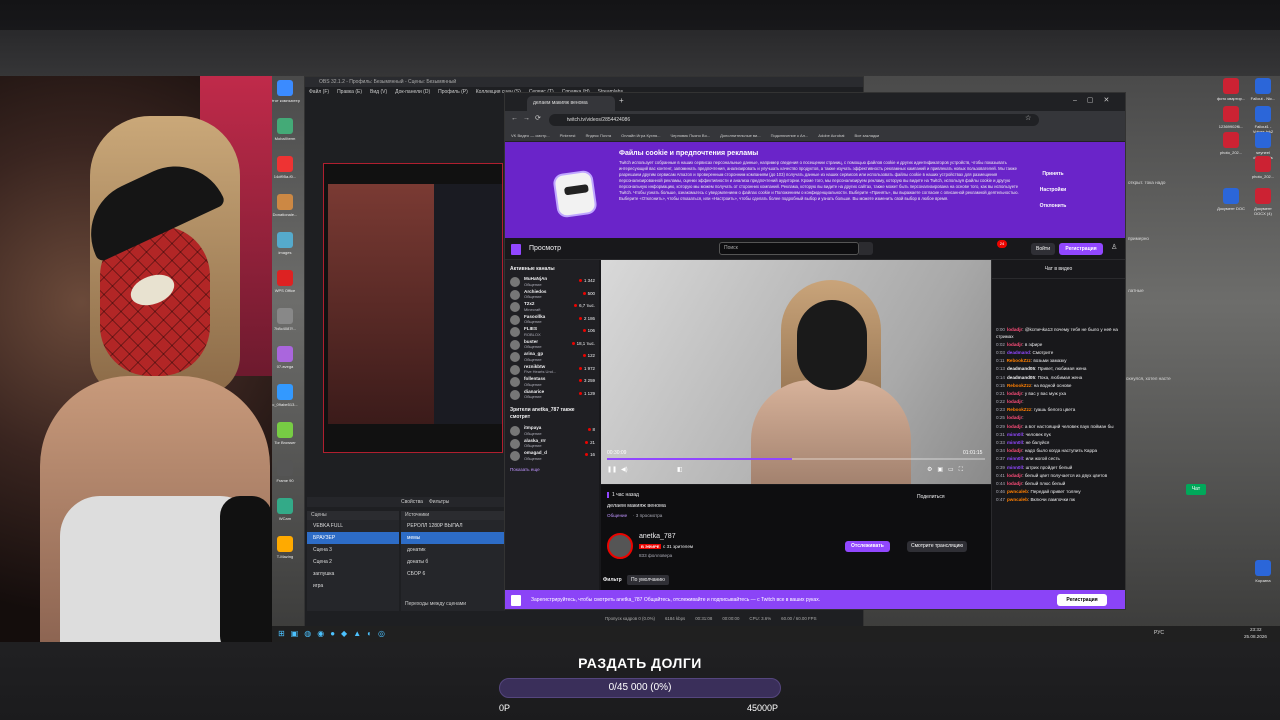  Describe the element at coordinates (1159, 633) in the screenshot. I see `tray-language: РУС` at that location.